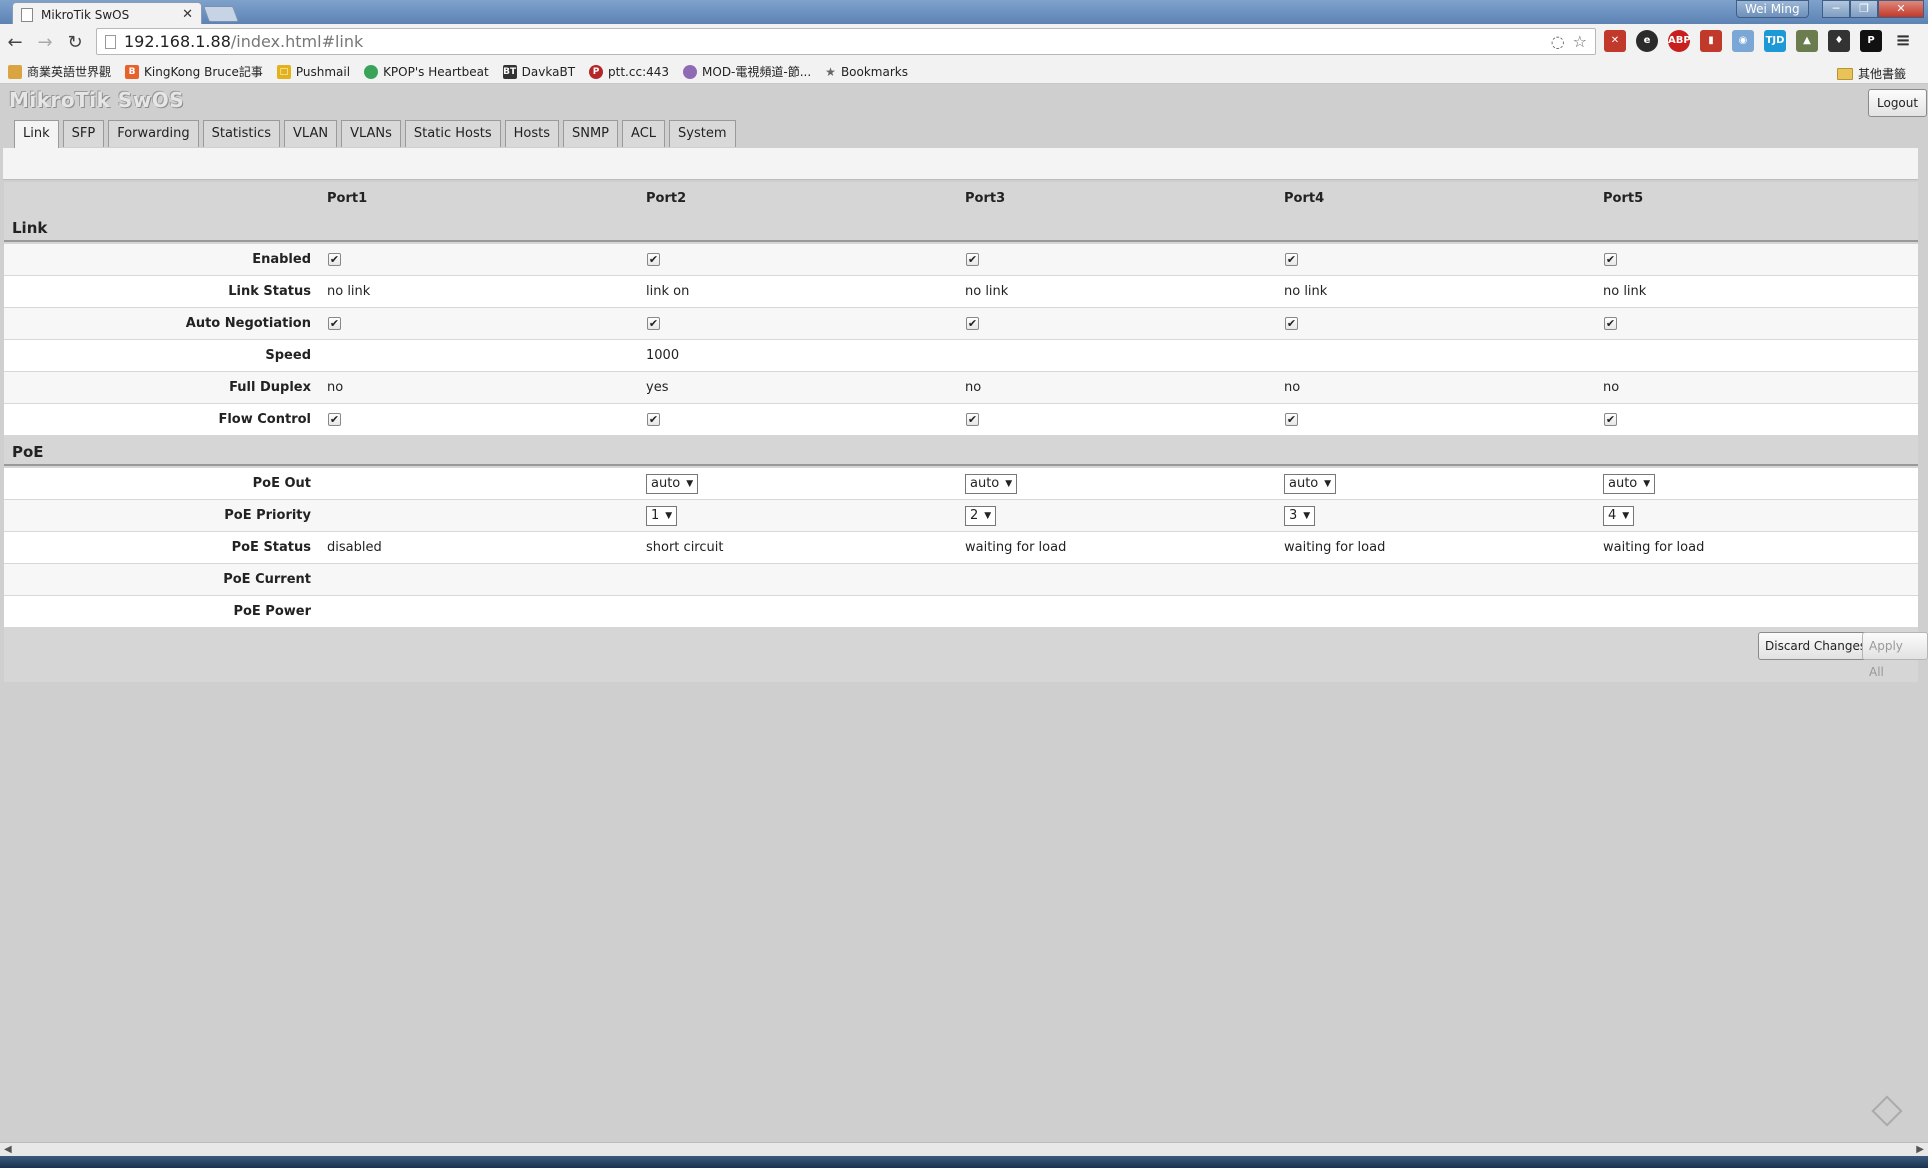 This screenshot has width=1928, height=1168. What do you see at coordinates (974, 515) in the screenshot?
I see `select-value: 2` at bounding box center [974, 515].